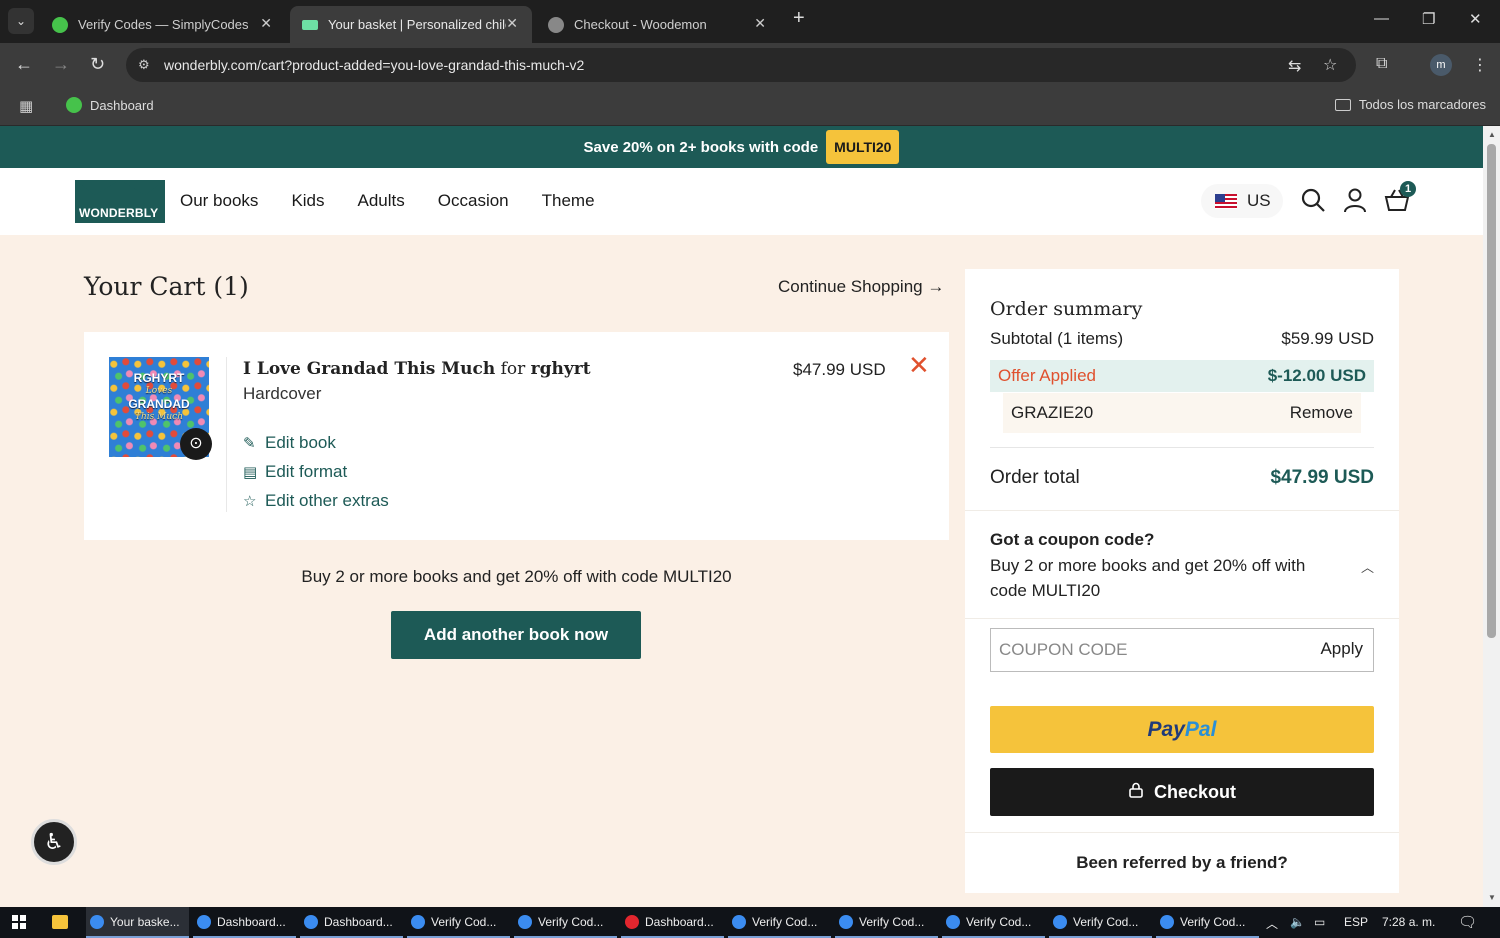  Describe the element at coordinates (144, 65) in the screenshot. I see `site-info-icon: ⚙` at that location.